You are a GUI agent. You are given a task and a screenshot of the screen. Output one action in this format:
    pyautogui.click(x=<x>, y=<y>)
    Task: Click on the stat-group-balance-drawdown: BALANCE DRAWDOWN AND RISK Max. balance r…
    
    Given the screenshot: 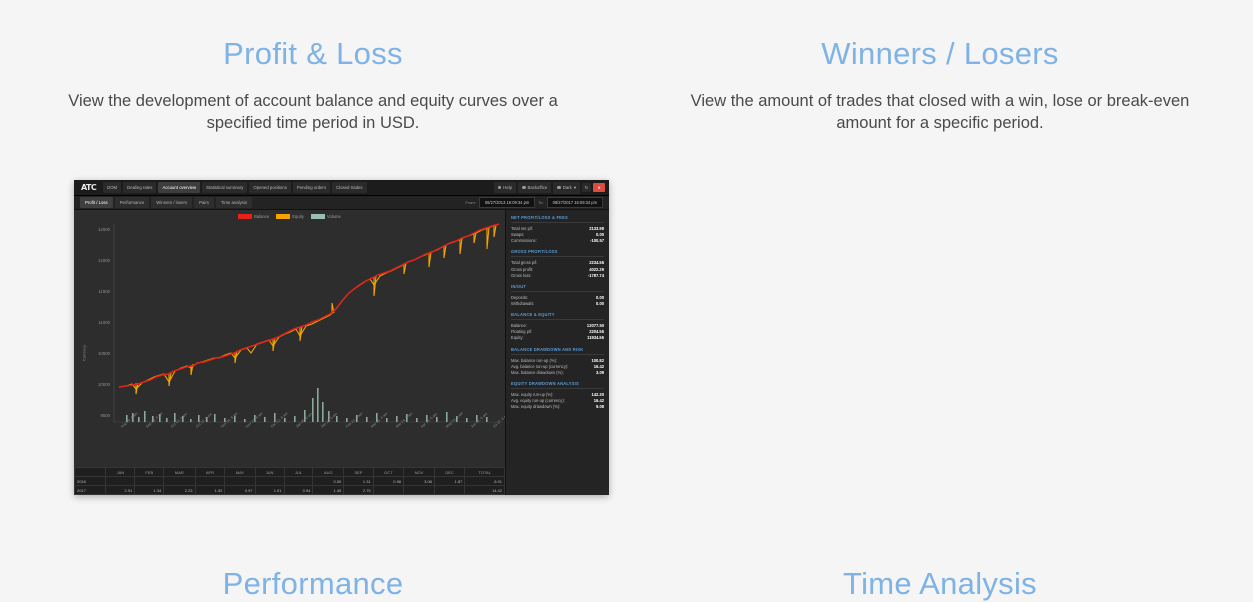 What is the action you would take?
    pyautogui.click(x=557, y=361)
    